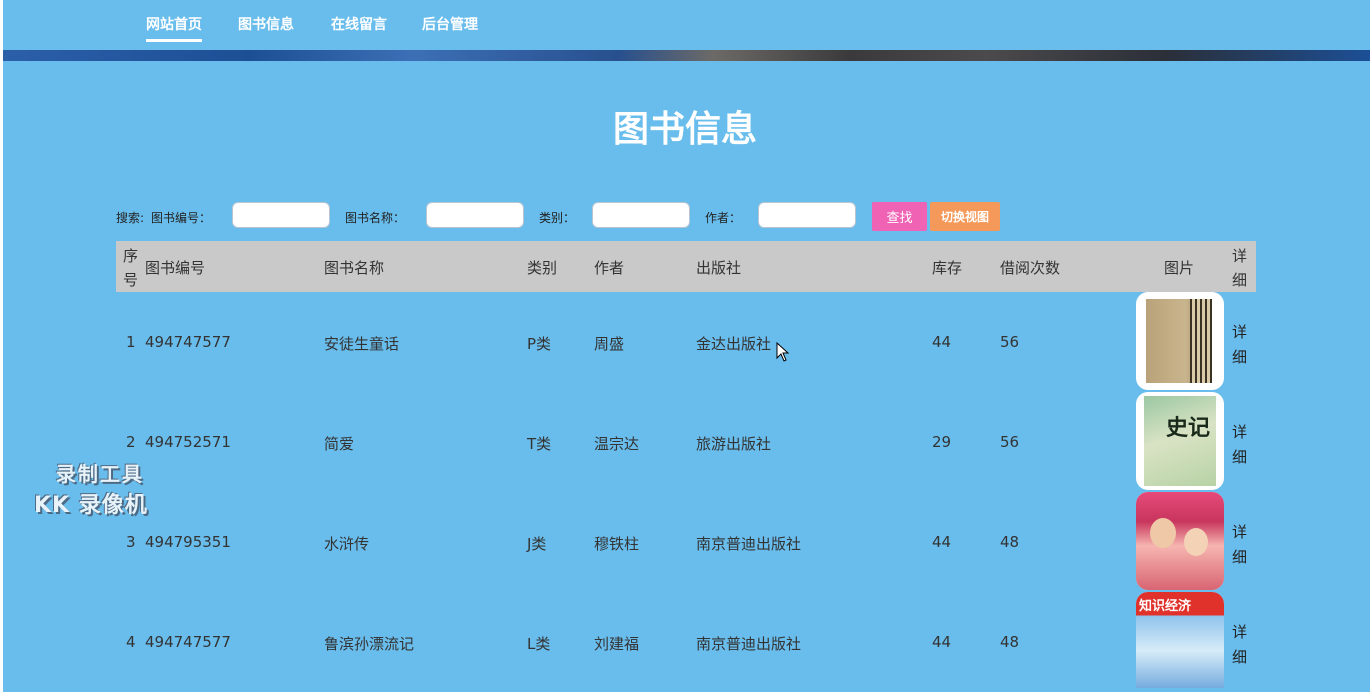 The height and width of the screenshot is (692, 1370). I want to click on cell-index: 1, so click(131, 342).